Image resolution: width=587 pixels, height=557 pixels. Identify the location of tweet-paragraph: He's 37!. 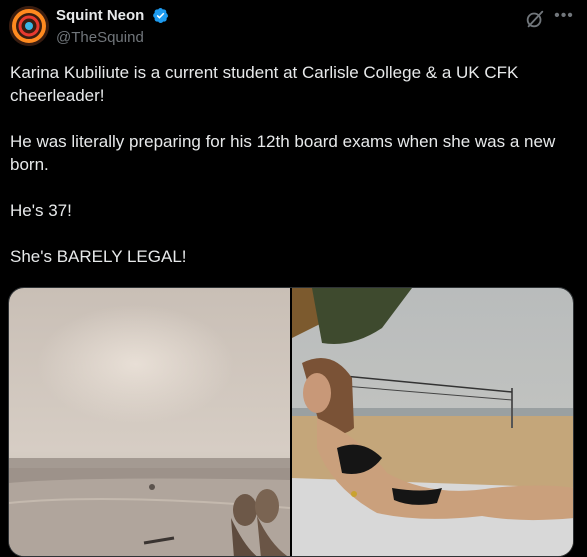
(41, 210).